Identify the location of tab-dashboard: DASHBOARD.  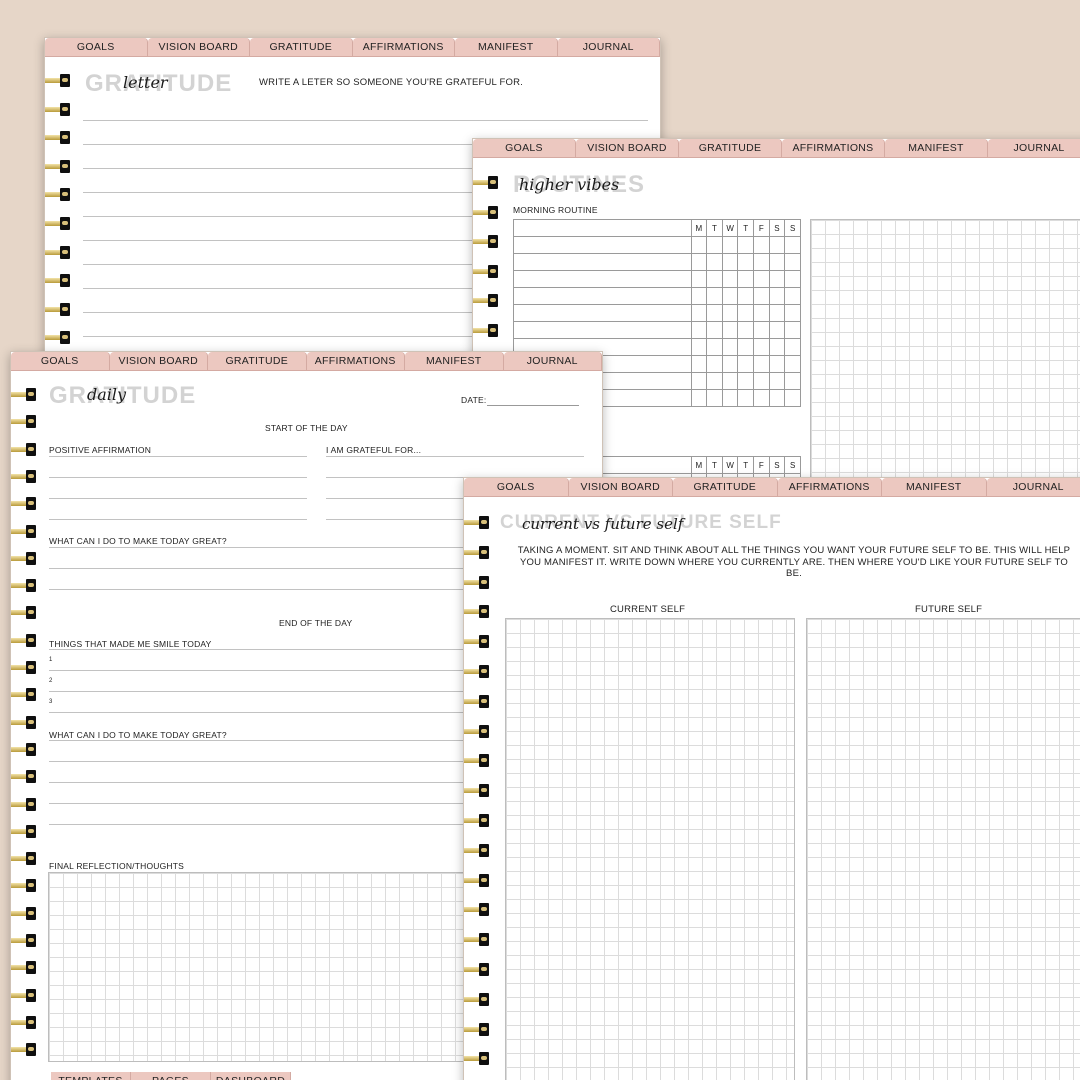
(251, 1076).